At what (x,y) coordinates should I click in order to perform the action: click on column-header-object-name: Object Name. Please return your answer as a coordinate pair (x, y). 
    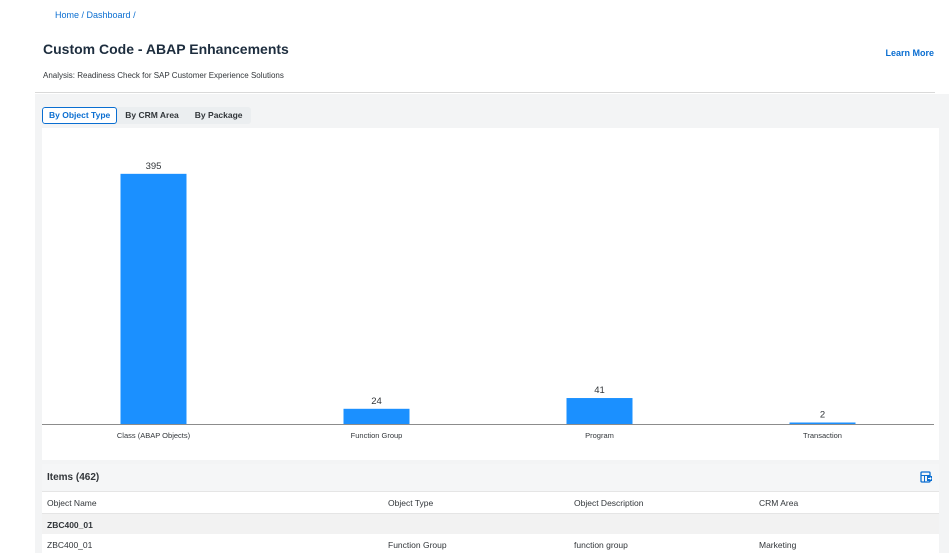
    Looking at the image, I should click on (72, 503).